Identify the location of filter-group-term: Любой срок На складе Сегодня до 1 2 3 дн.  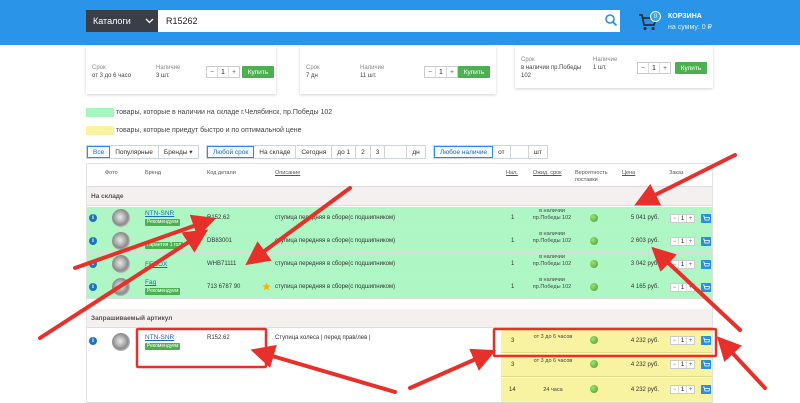
(316, 152).